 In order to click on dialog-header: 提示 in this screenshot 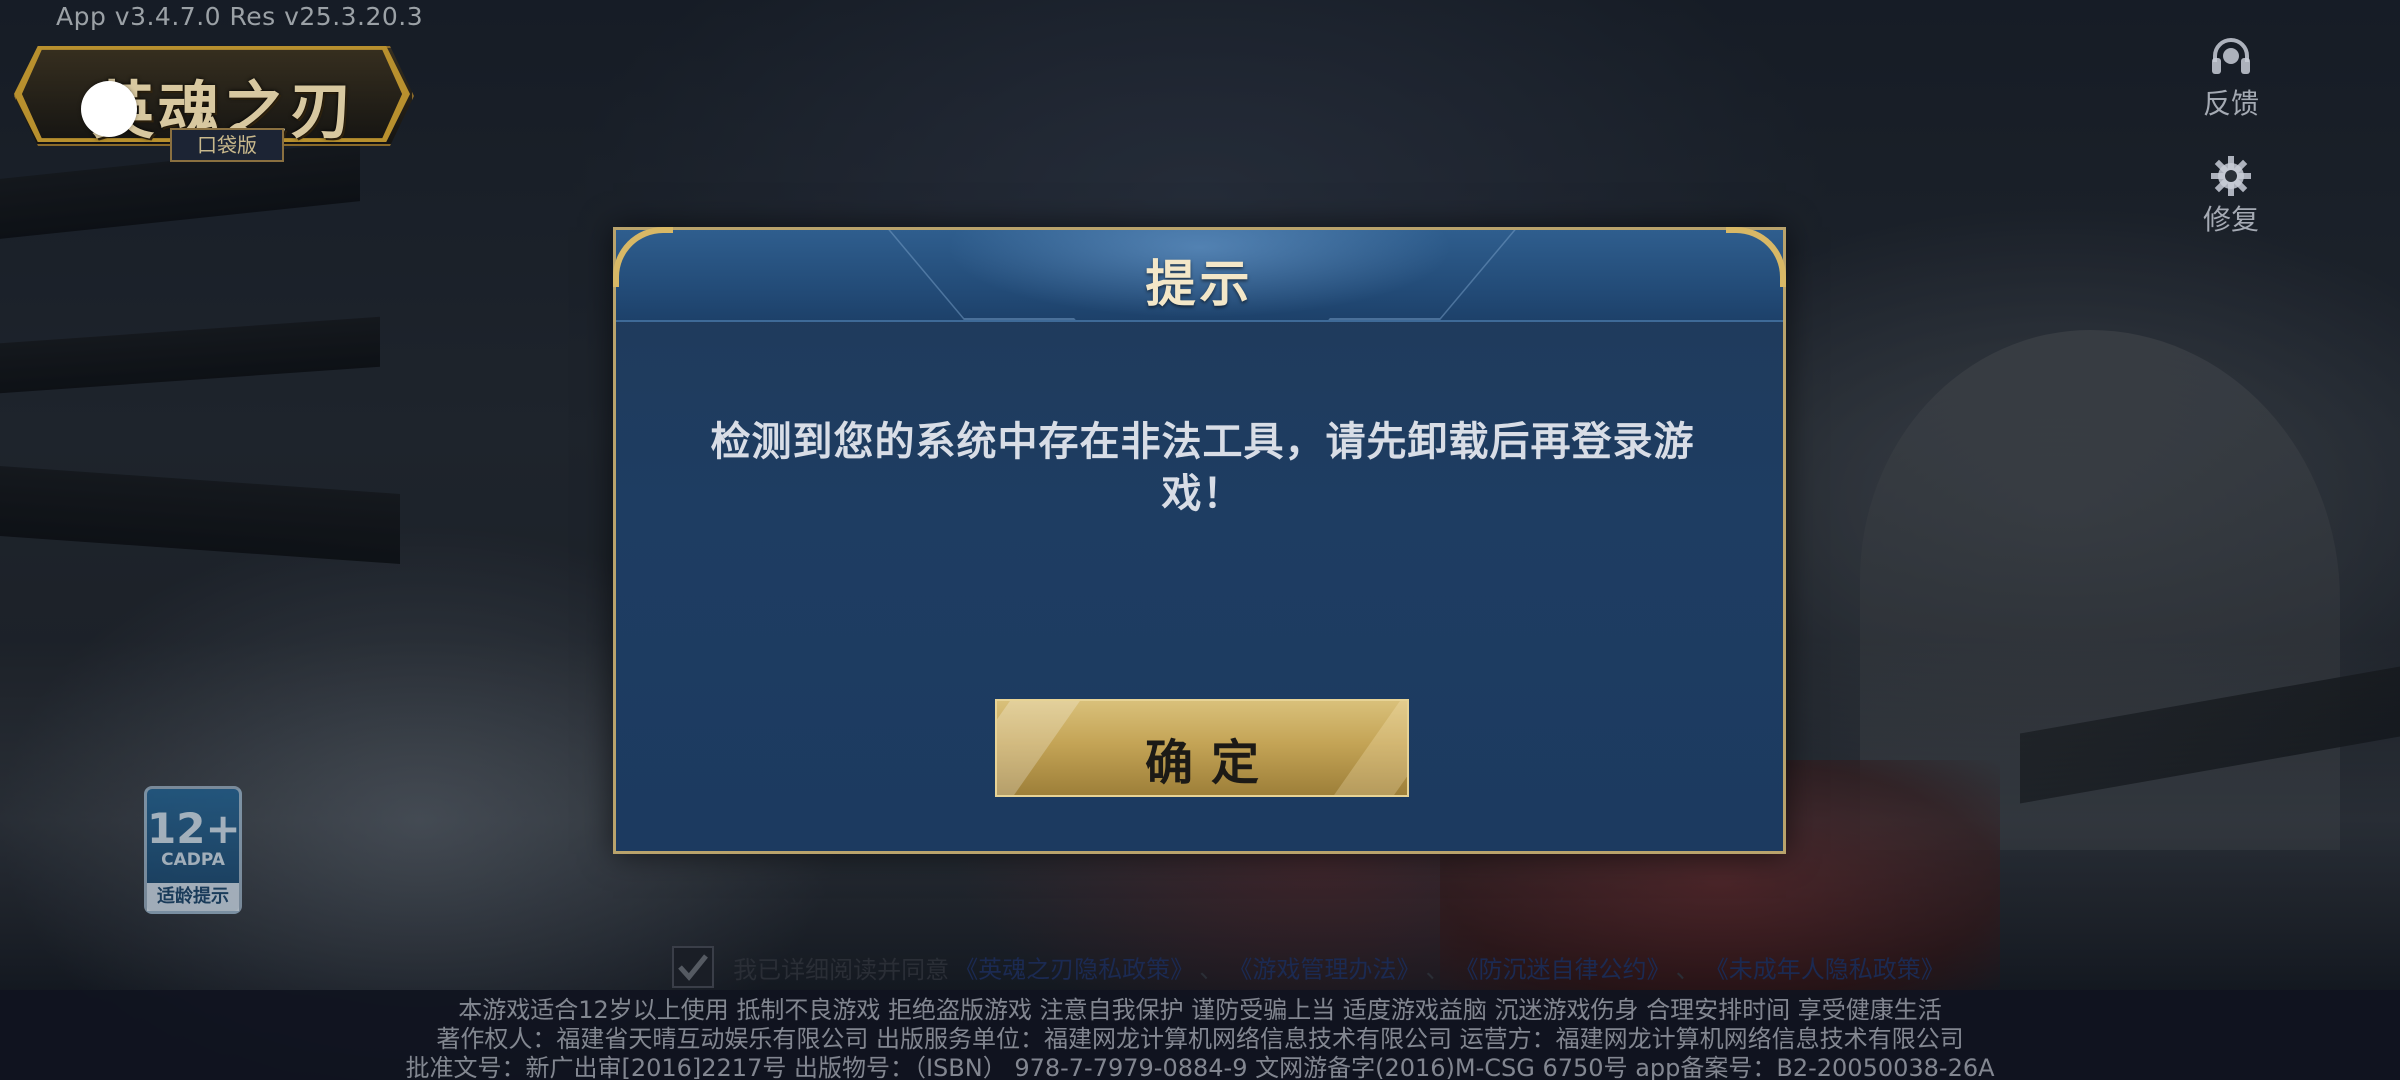, I will do `click(1199, 276)`.